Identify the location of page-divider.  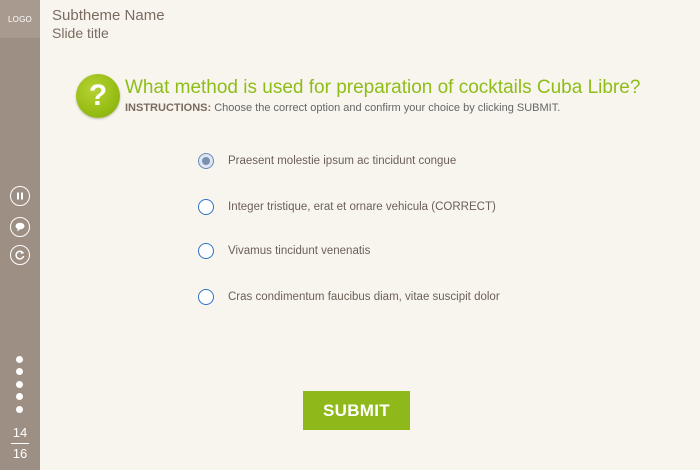
(20, 443).